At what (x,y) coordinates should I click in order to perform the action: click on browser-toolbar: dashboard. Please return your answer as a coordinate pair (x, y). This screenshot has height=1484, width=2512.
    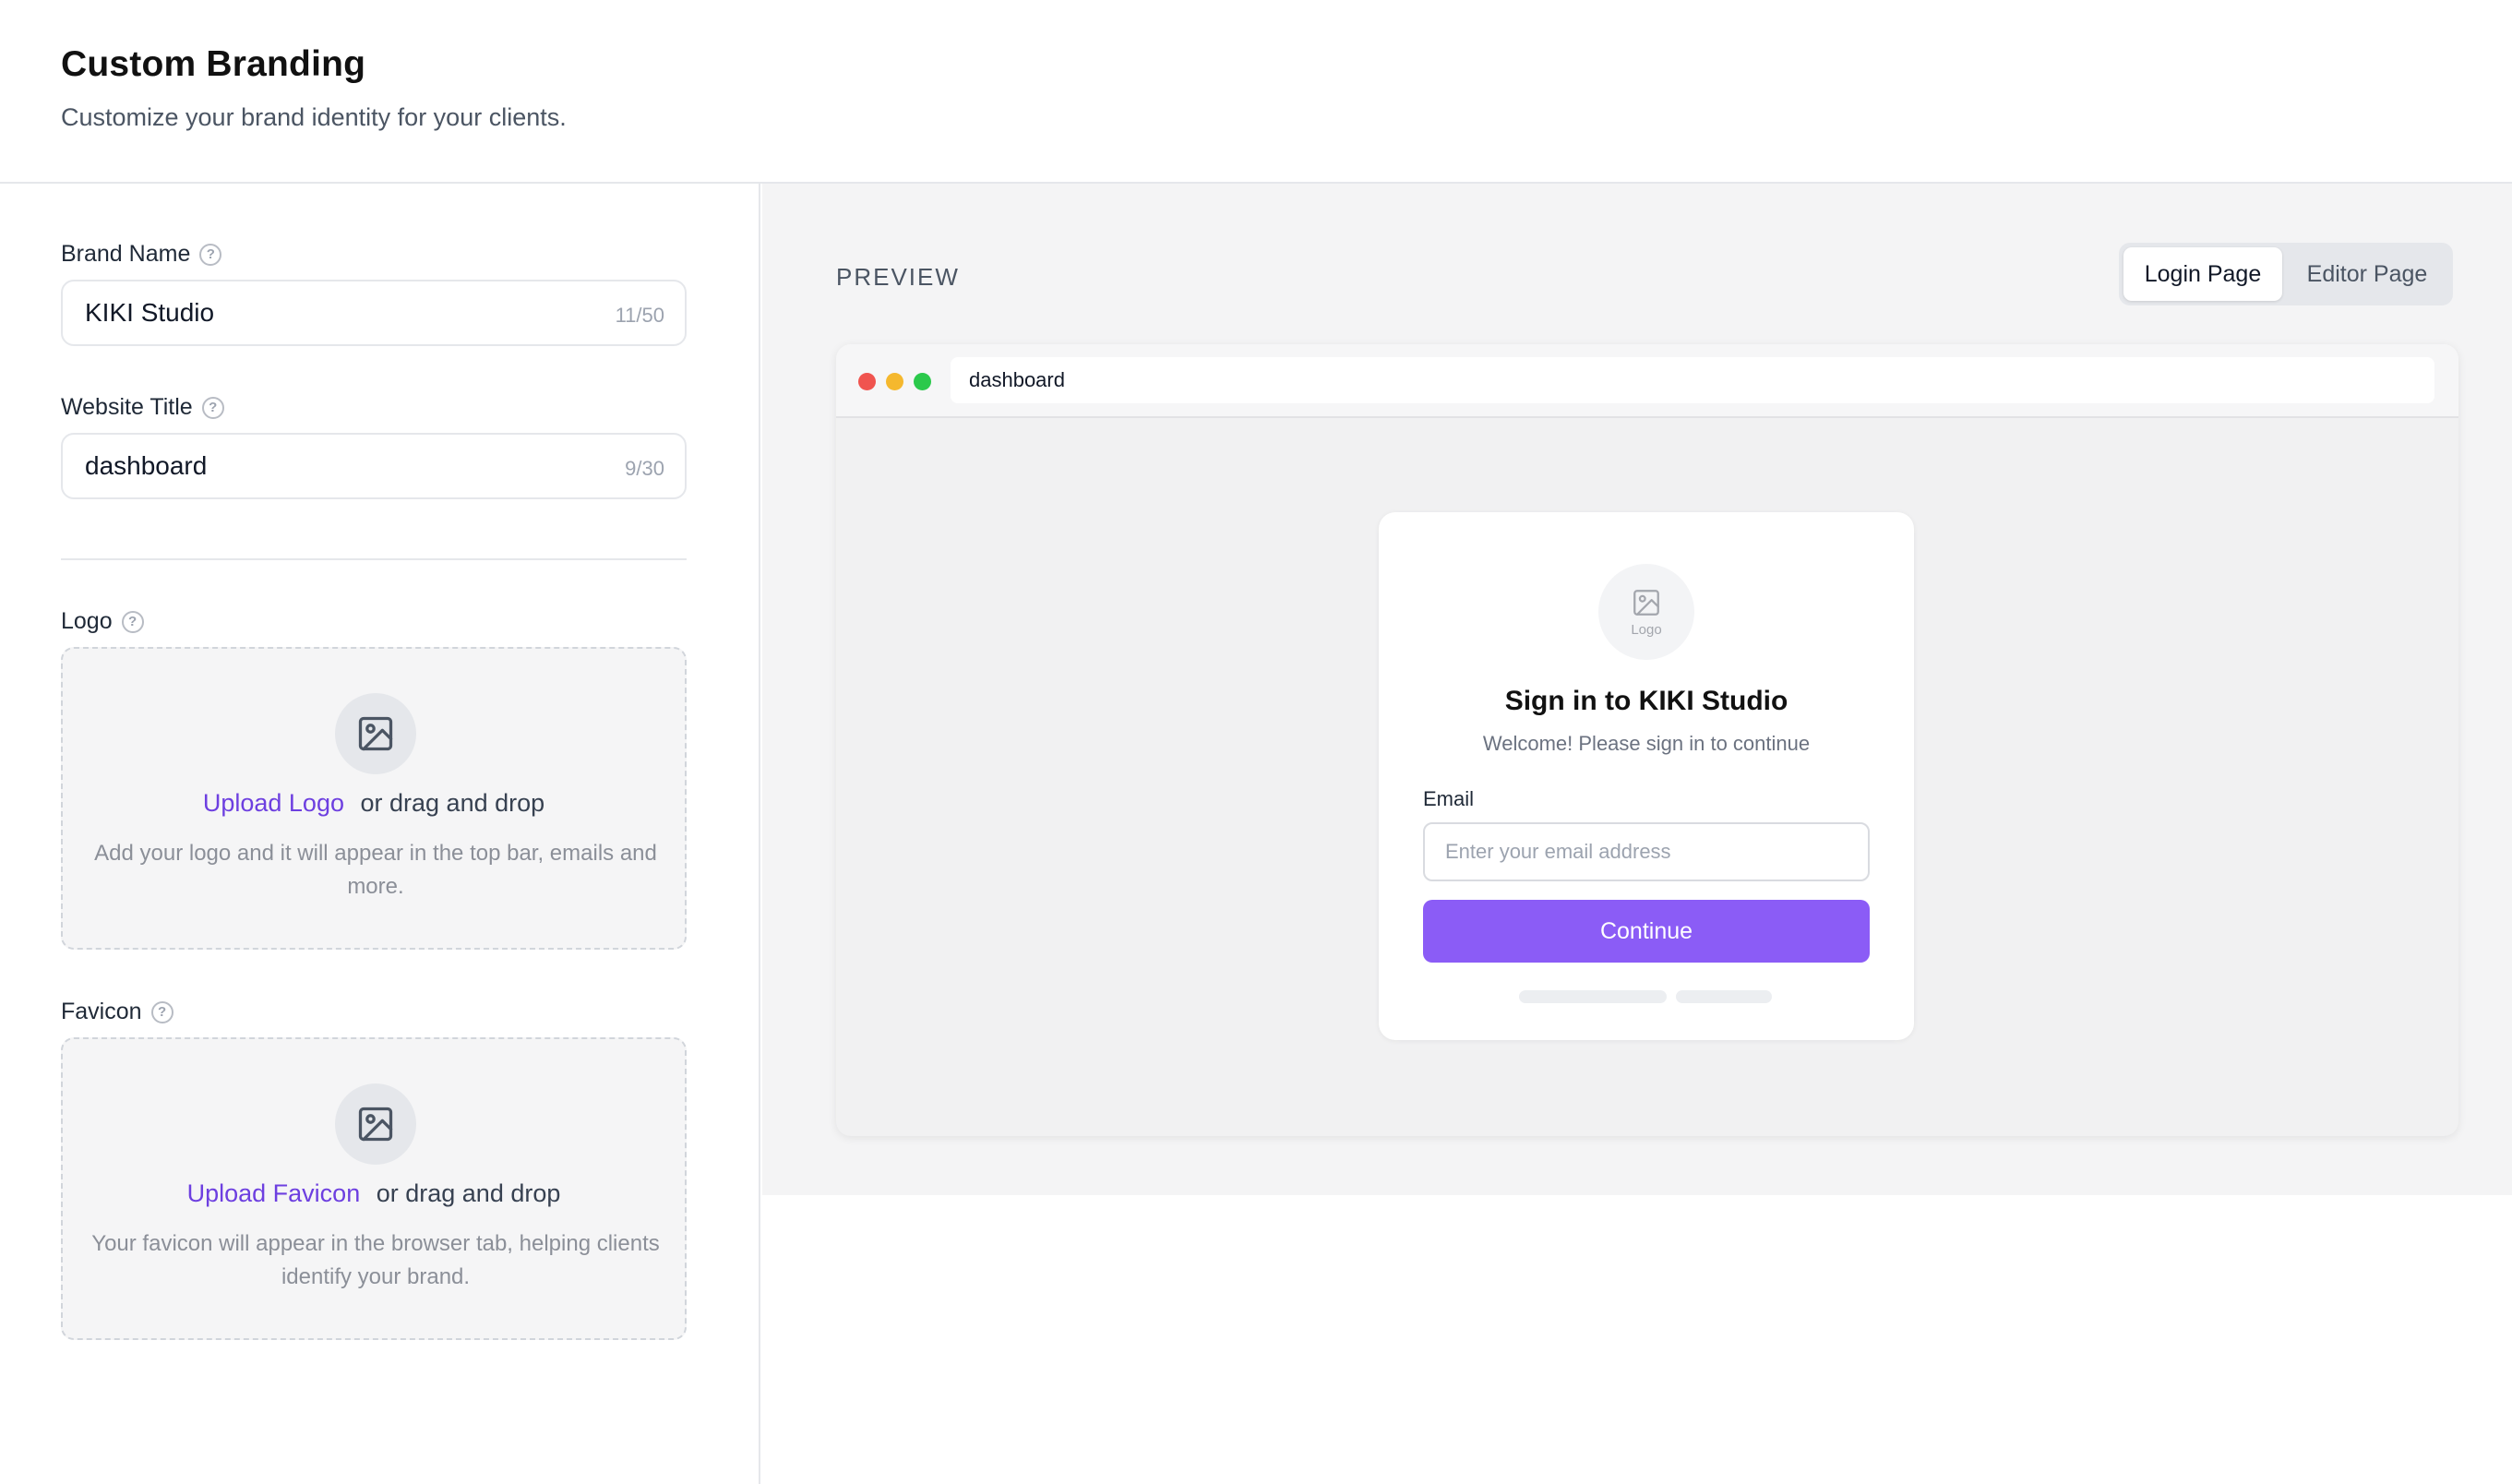
    Looking at the image, I should click on (1647, 381).